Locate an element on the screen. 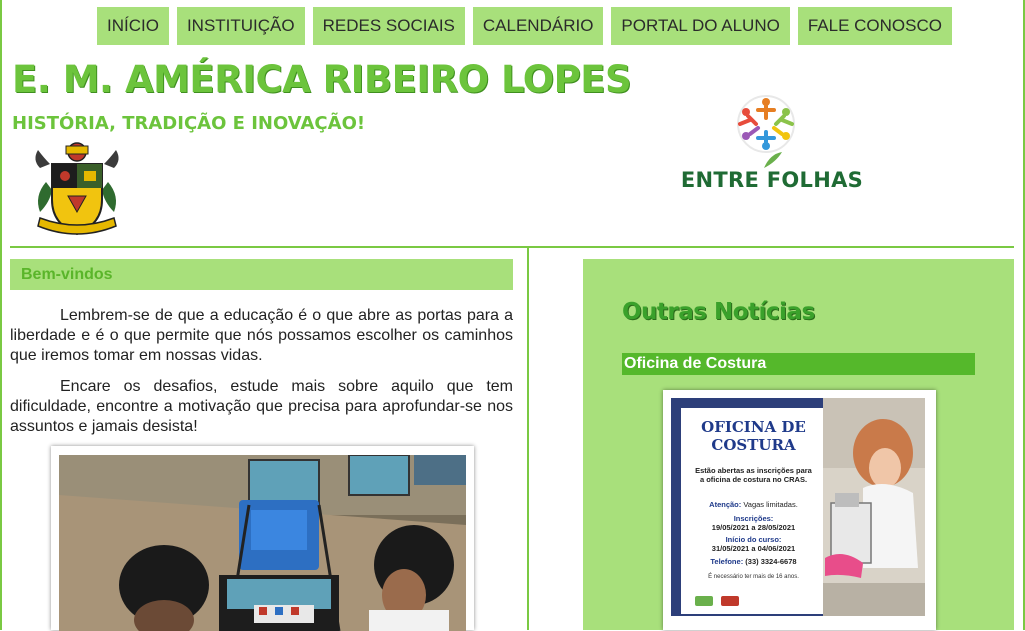 Image resolution: width=1025 pixels, height=631 pixels. flyer-title-line1: OFICINA DE is located at coordinates (753, 427).